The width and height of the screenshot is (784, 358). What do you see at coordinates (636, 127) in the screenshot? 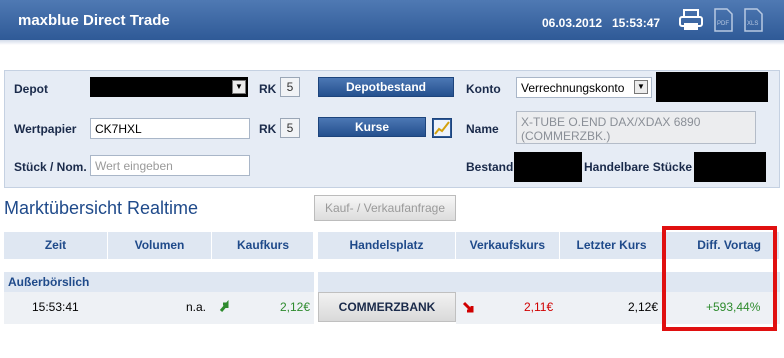
I see `name-field: X-TUBE O.END DAX/XDAX 6890 (COMMERZBK.)` at bounding box center [636, 127].